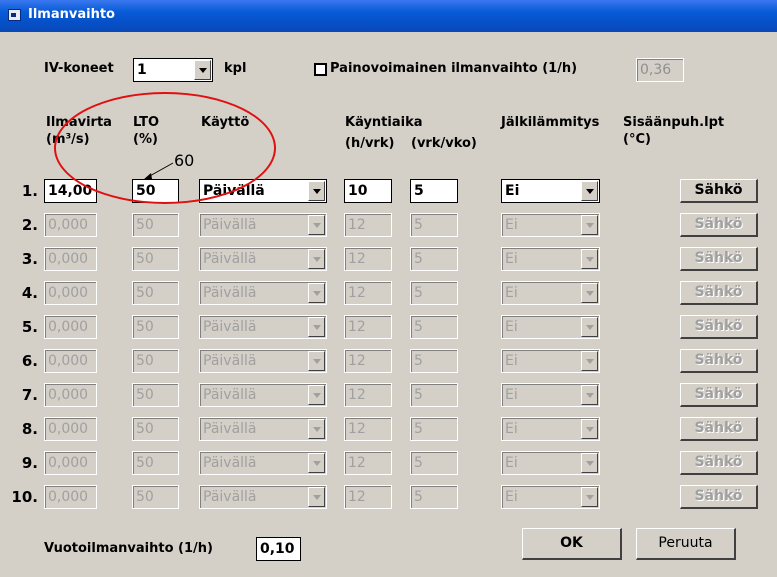  Describe the element at coordinates (173, 70) in the screenshot. I see `machines-select: 1` at that location.